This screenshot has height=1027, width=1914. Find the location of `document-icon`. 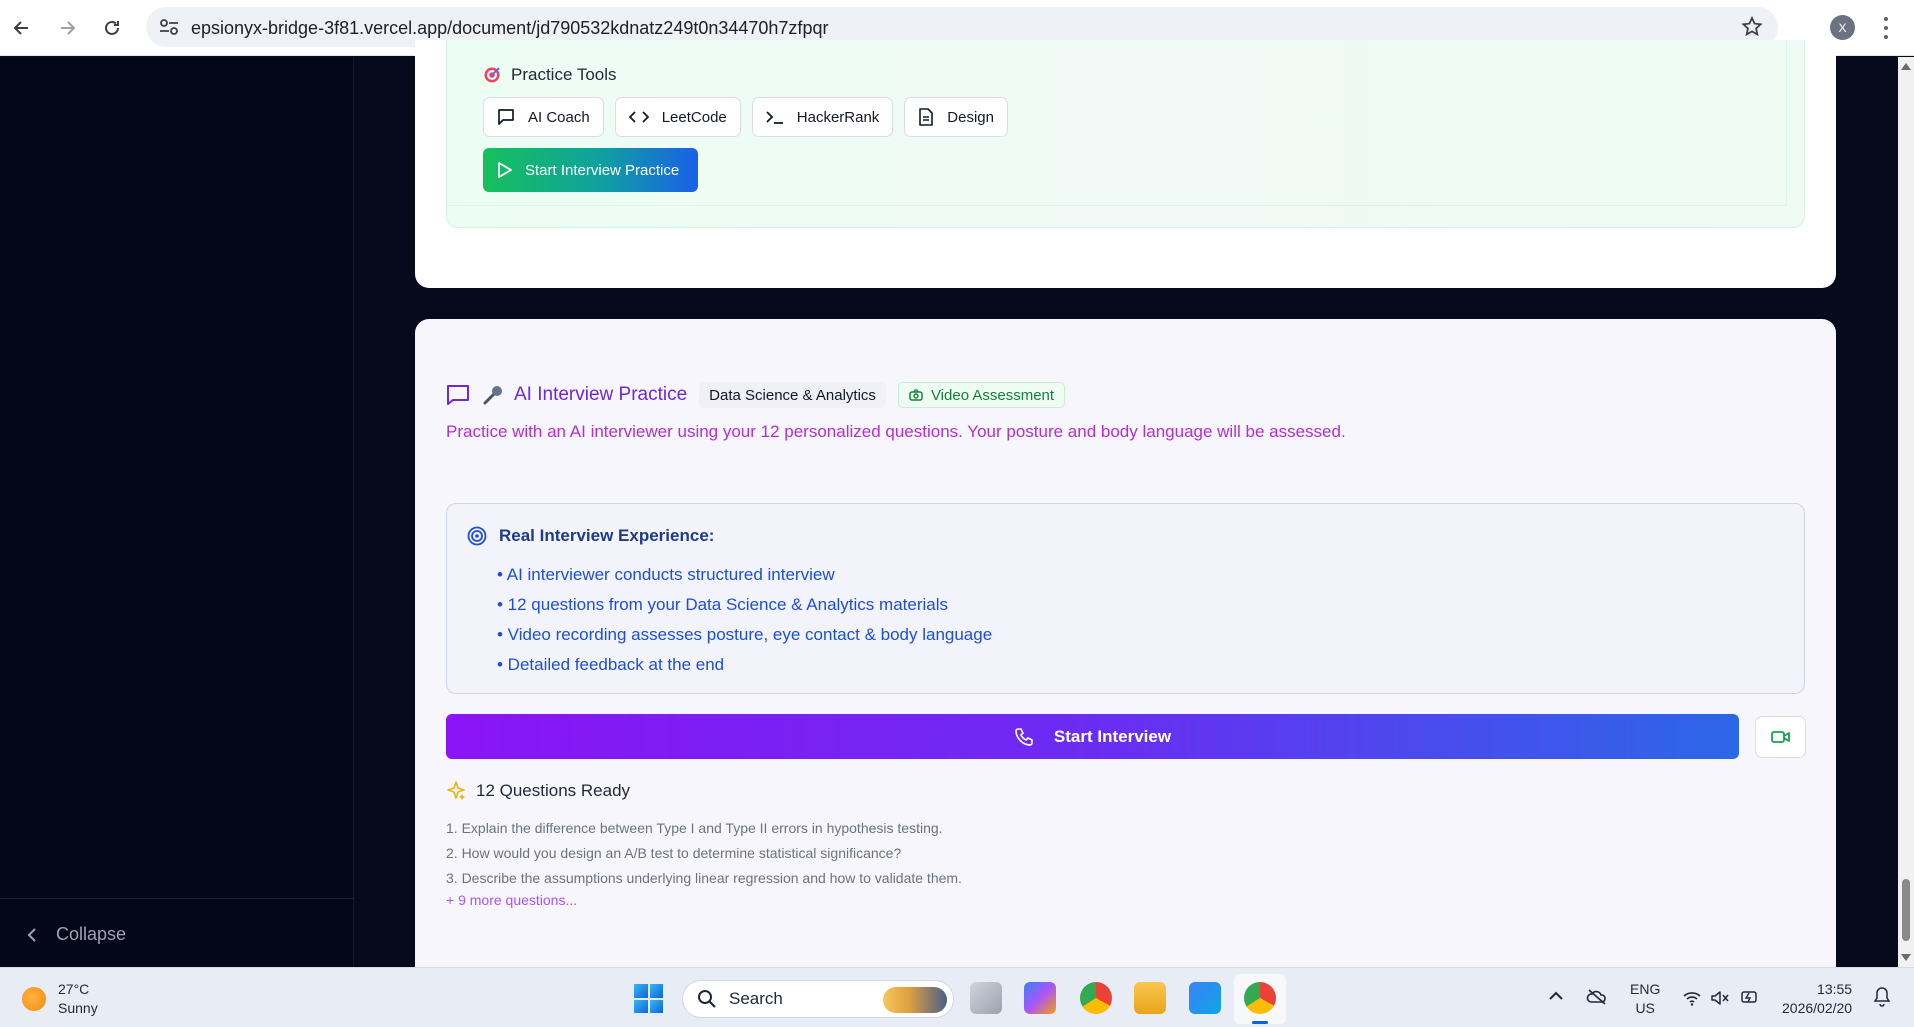

document-icon is located at coordinates (926, 117).